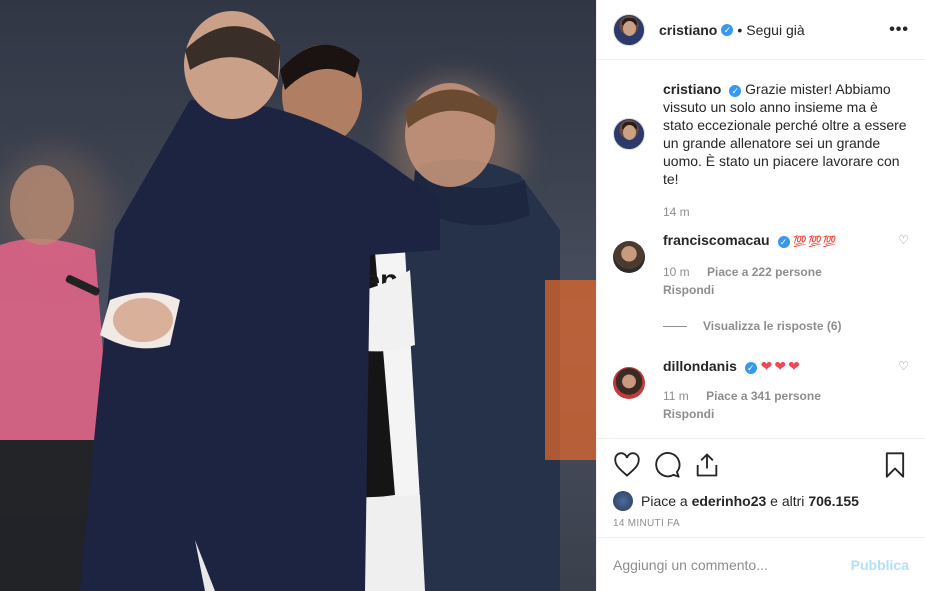  I want to click on comment-bubble-icon, so click(667, 465).